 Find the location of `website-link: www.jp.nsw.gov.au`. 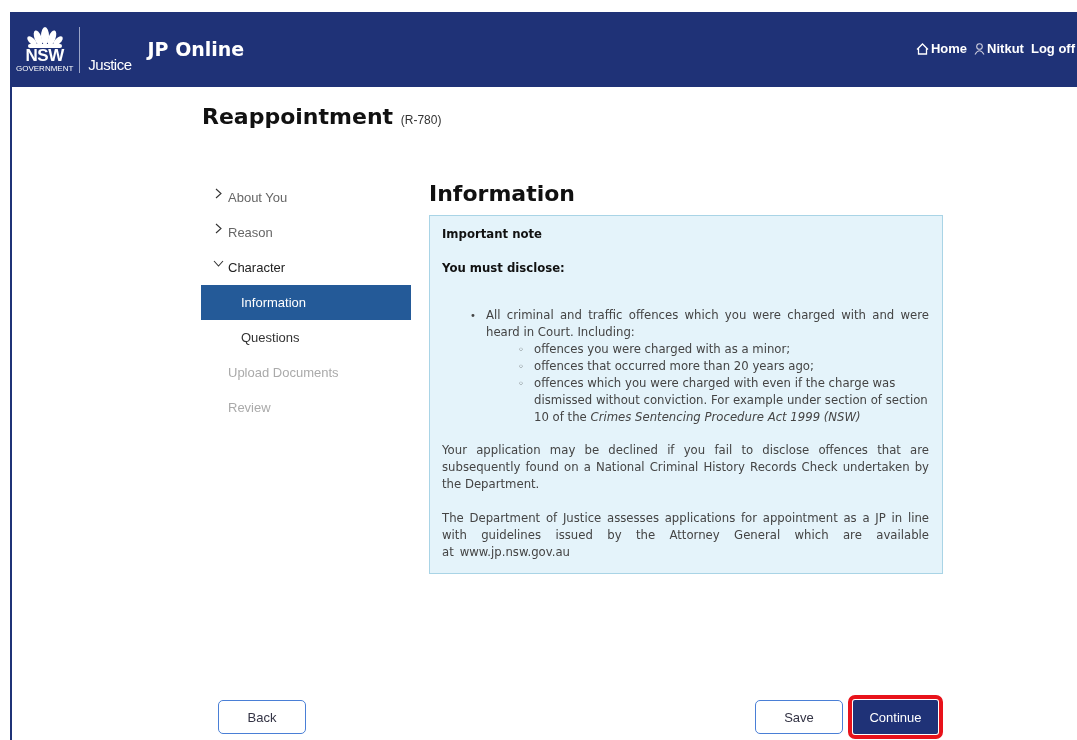

website-link: www.jp.nsw.gov.au is located at coordinates (514, 552).